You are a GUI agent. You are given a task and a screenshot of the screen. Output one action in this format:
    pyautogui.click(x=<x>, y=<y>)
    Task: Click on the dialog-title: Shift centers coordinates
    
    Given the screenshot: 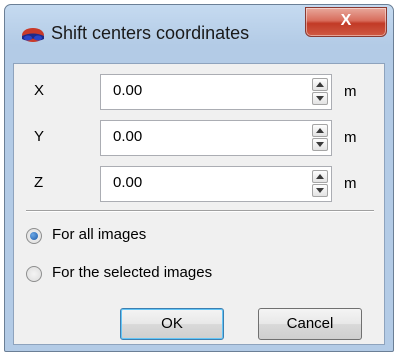 What is the action you would take?
    pyautogui.click(x=150, y=33)
    